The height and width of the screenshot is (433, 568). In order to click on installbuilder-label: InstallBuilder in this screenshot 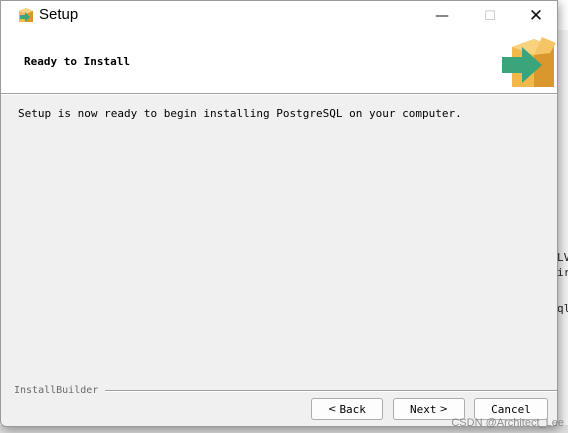, I will do `click(59, 390)`.